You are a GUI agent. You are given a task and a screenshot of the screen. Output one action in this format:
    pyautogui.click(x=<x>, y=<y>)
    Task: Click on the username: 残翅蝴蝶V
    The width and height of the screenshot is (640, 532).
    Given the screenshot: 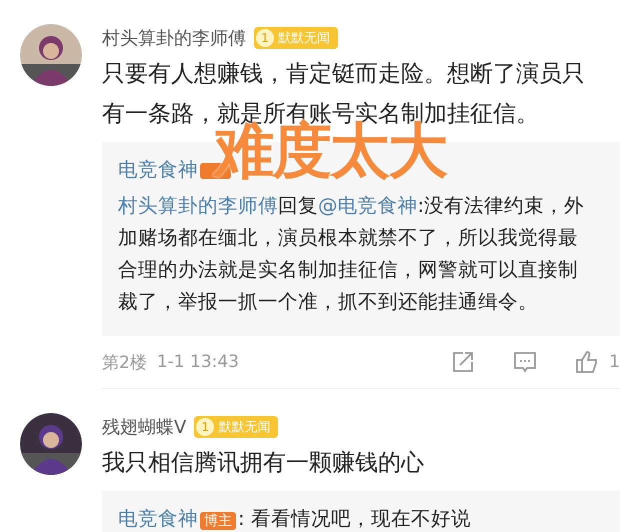 What is the action you would take?
    pyautogui.click(x=144, y=427)
    